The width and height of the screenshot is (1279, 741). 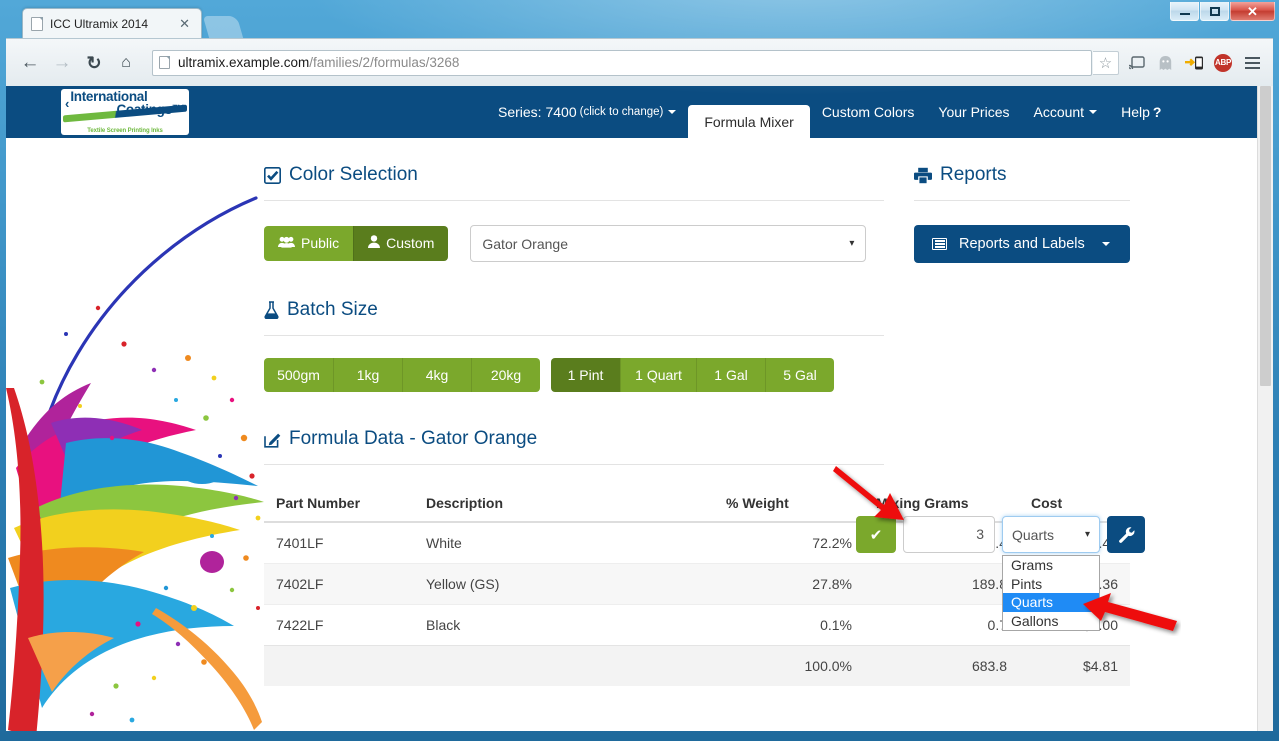 I want to click on scrollbar-thumb, so click(x=1265, y=236).